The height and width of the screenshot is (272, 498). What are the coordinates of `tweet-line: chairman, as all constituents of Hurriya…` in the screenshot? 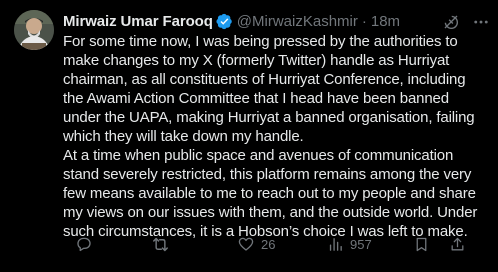 It's located at (264, 79).